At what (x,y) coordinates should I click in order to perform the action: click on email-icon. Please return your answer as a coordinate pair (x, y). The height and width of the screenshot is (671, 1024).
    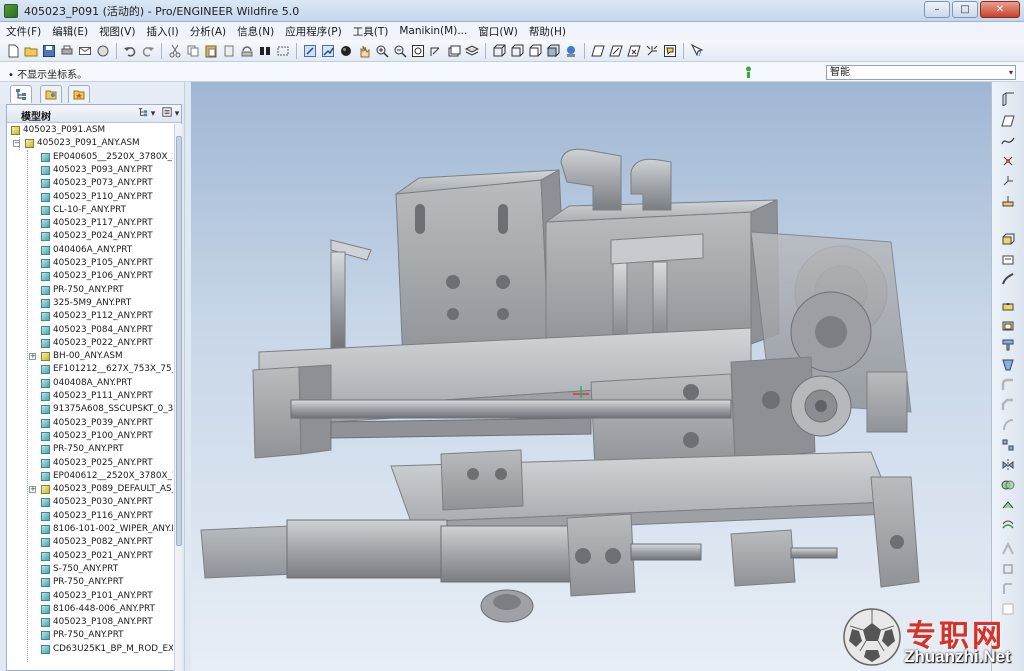
    Looking at the image, I should click on (85, 51).